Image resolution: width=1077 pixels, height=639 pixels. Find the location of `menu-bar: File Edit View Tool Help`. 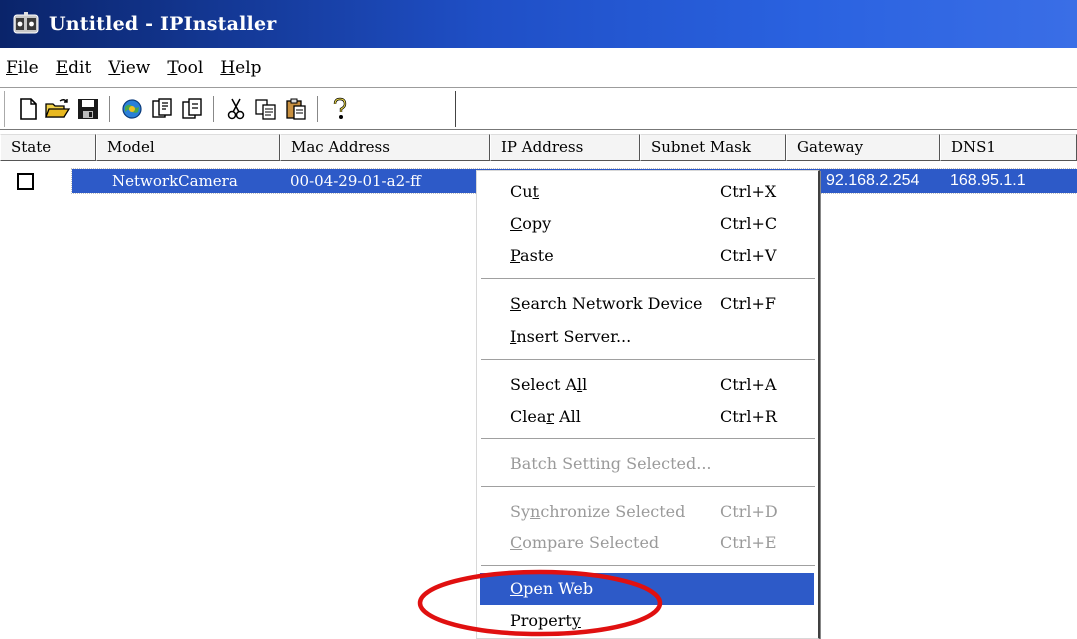

menu-bar: File Edit View Tool Help is located at coordinates (538, 68).